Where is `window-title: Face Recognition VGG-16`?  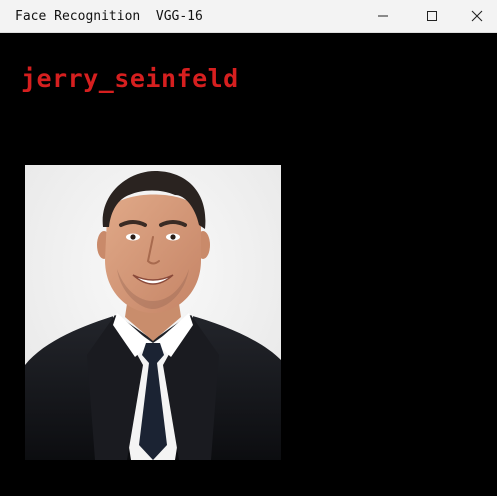 window-title: Face Recognition VGG-16 is located at coordinates (109, 16).